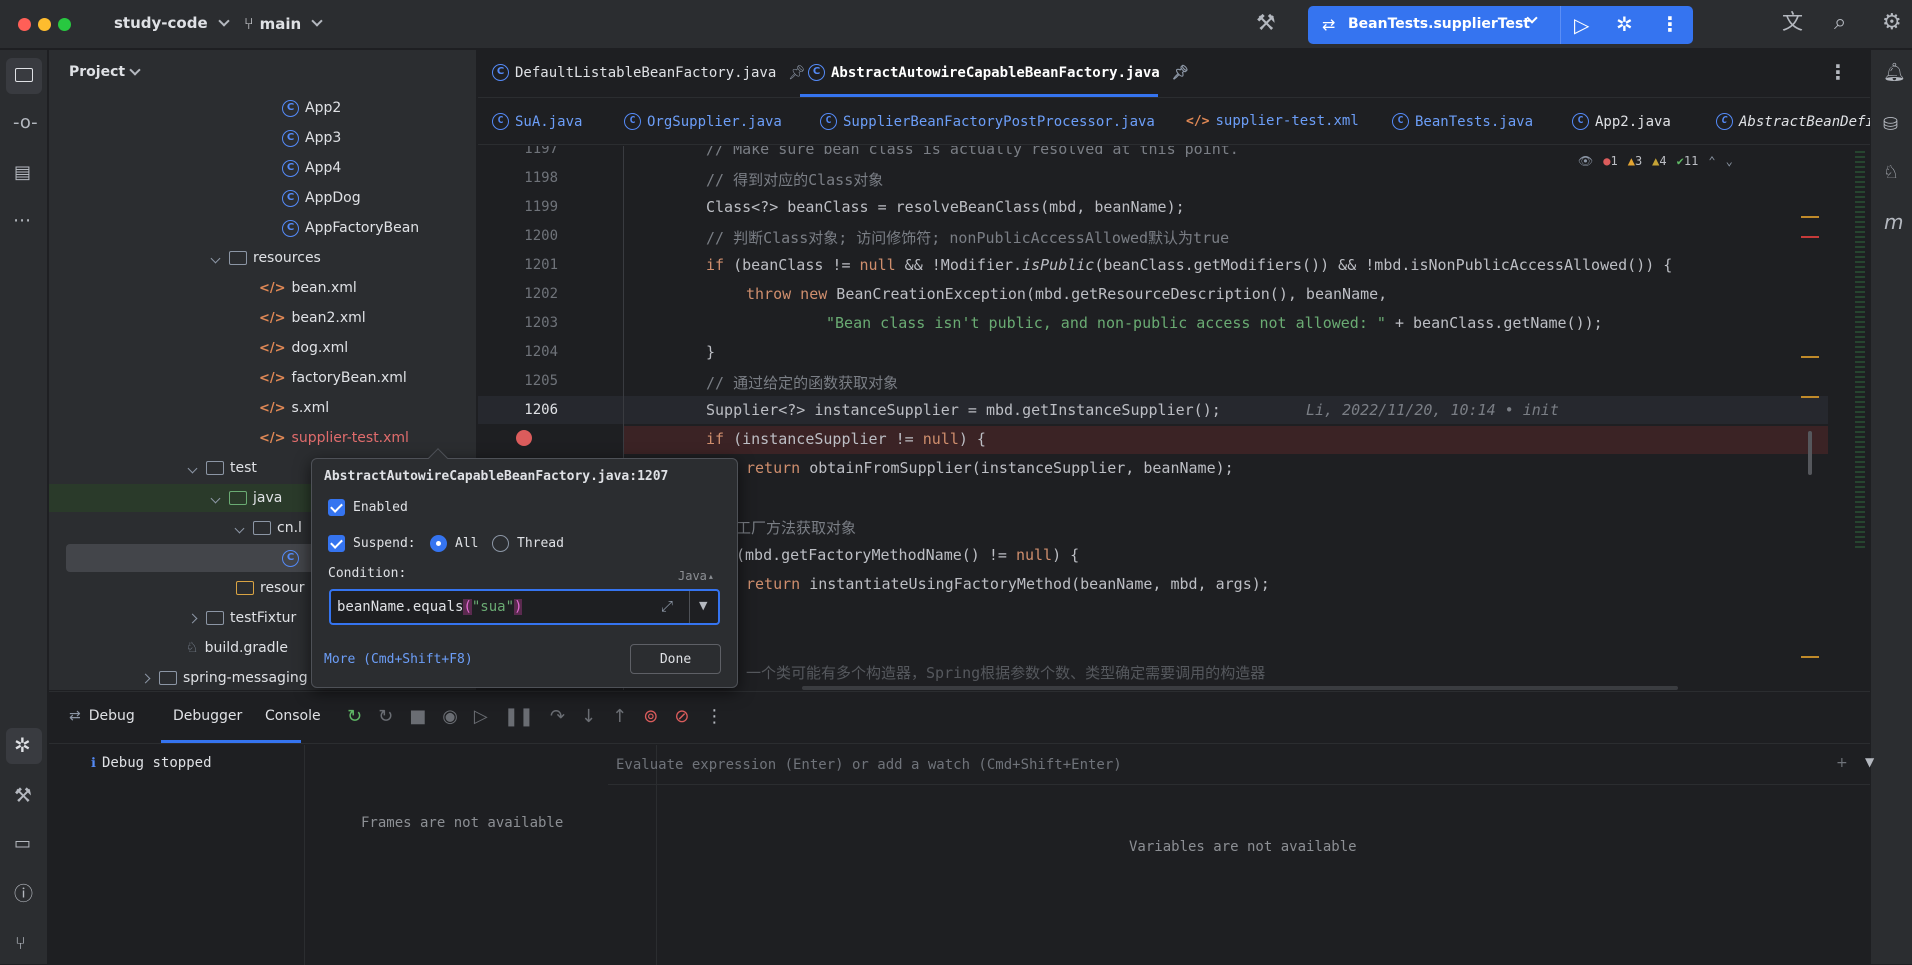 Image resolution: width=1912 pixels, height=965 pixels. What do you see at coordinates (22, 173) in the screenshot?
I see `structure-icon: ▤` at bounding box center [22, 173].